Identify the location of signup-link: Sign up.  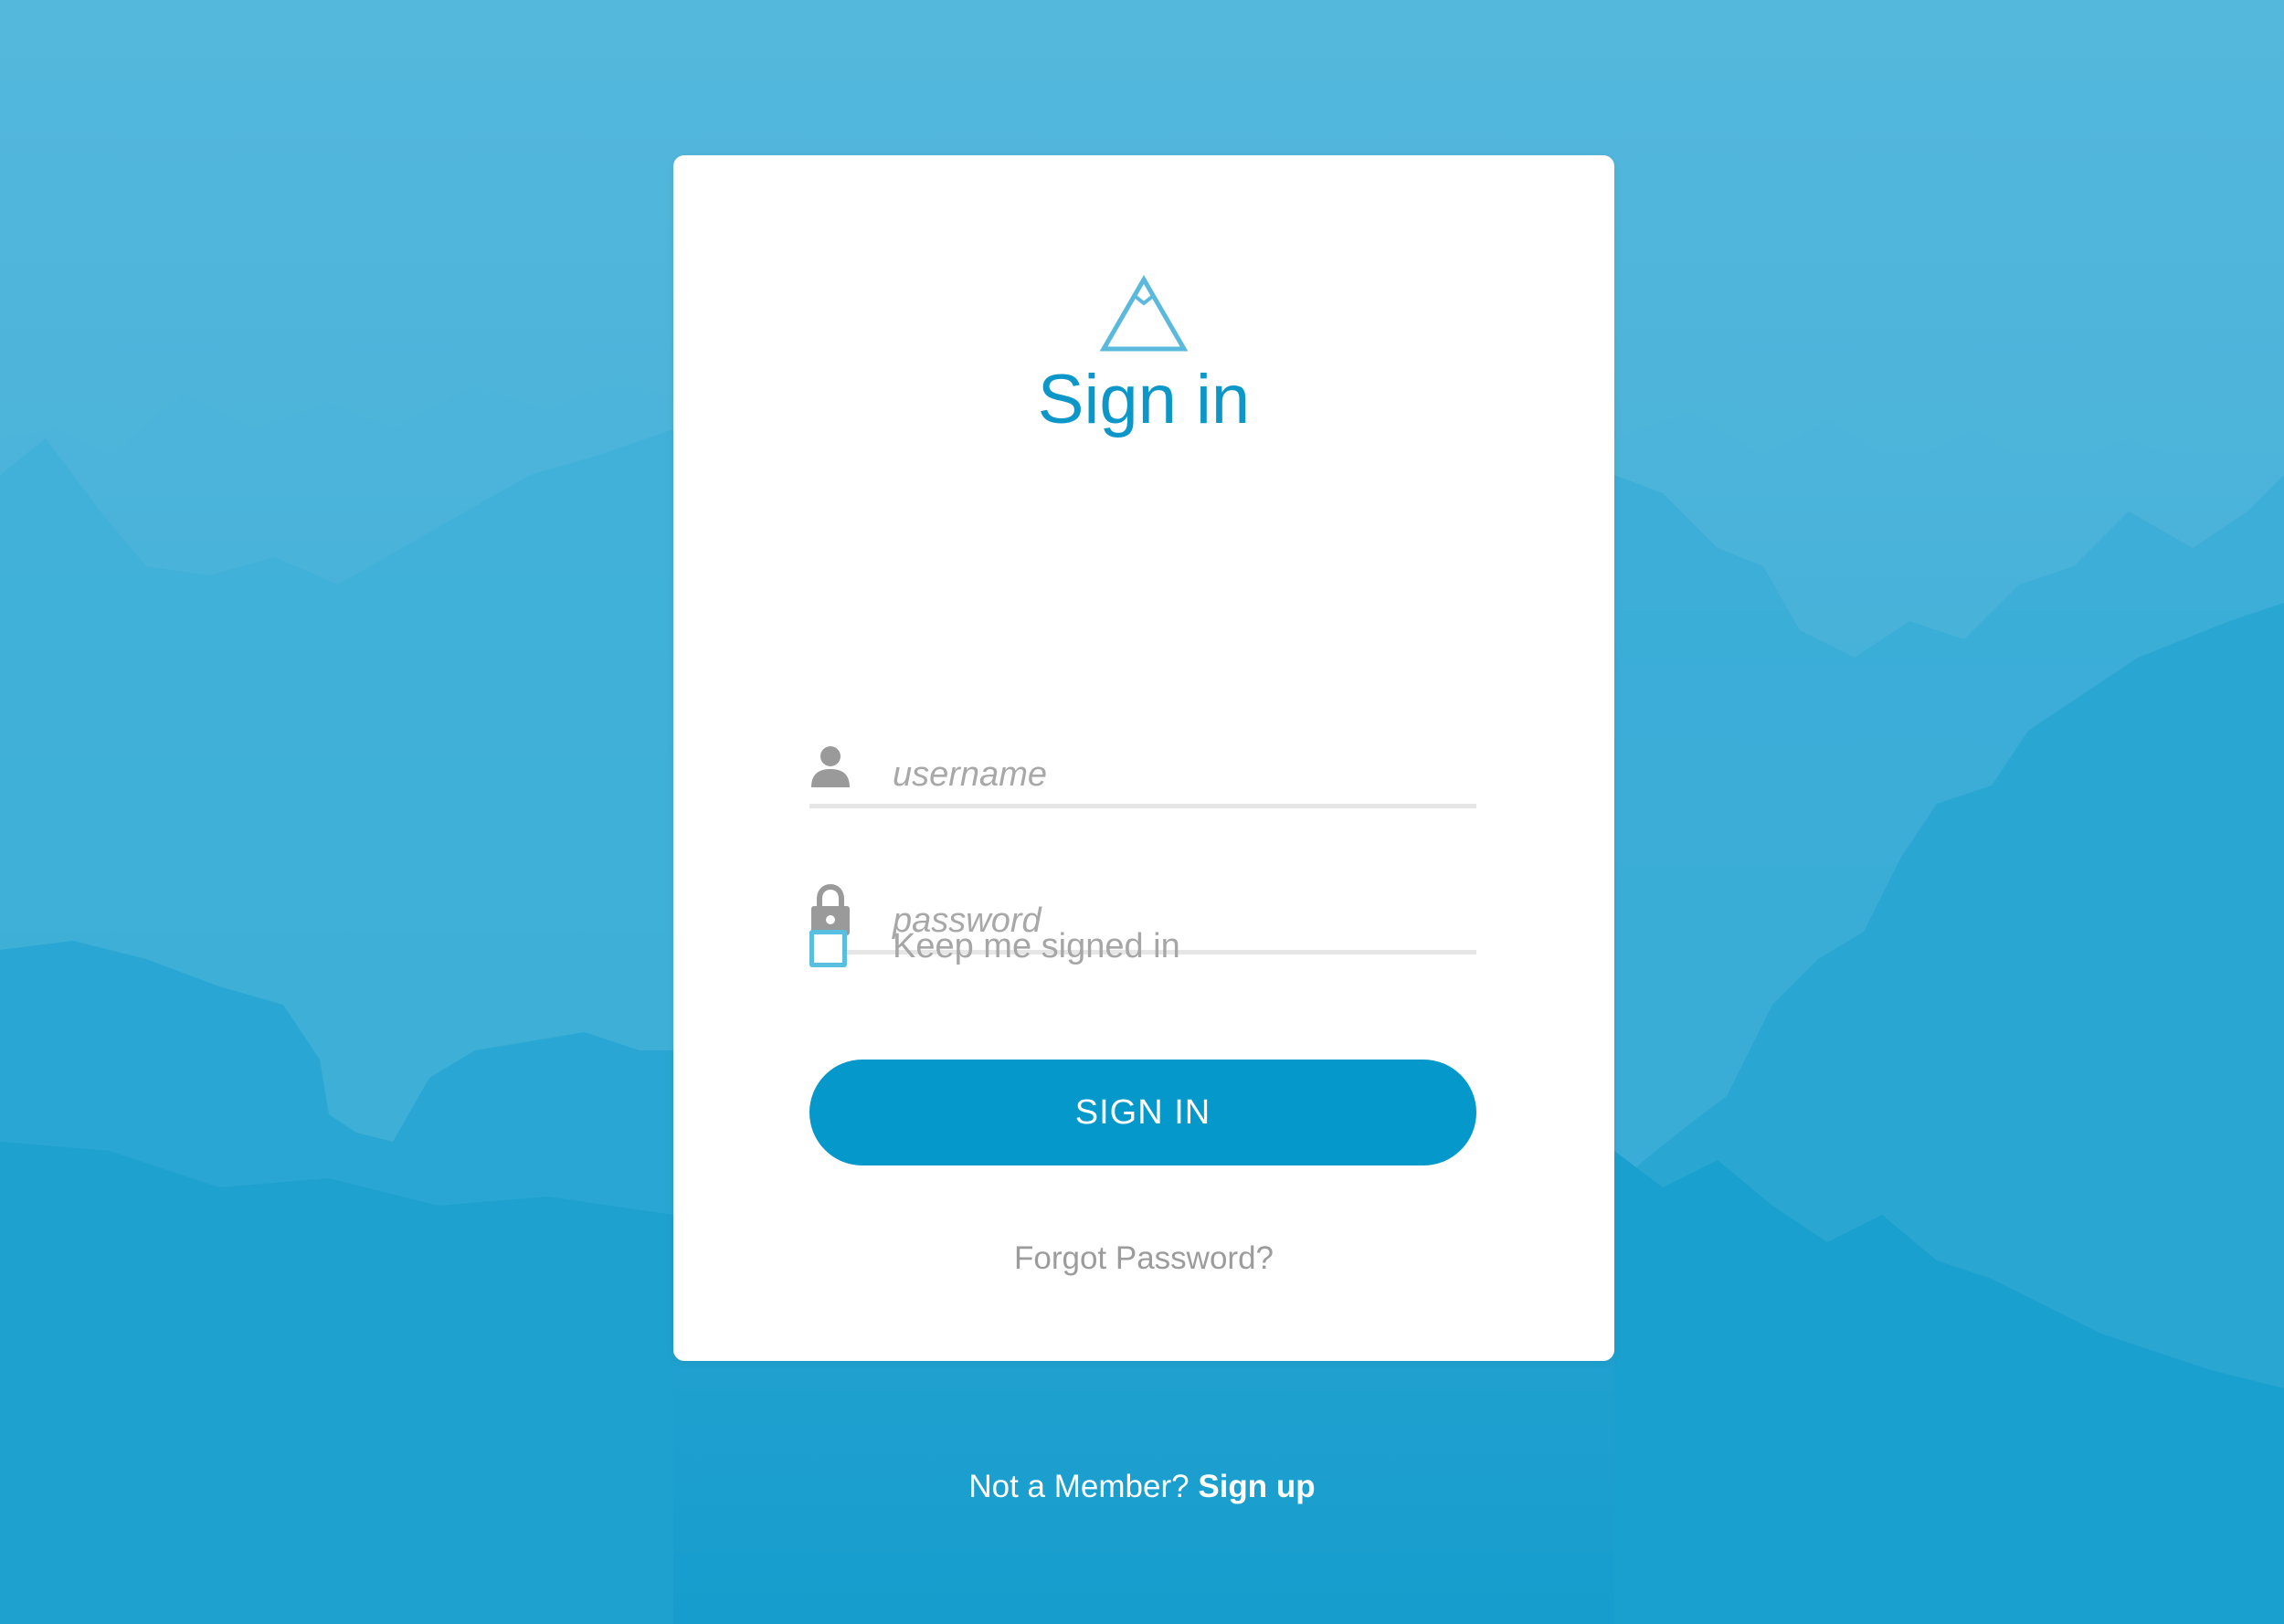
(1256, 1487).